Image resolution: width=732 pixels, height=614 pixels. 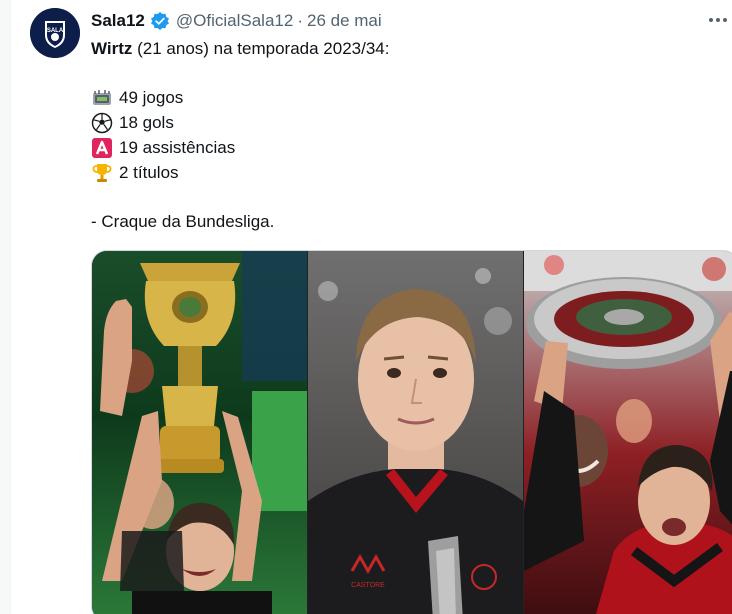 I want to click on tweet-header: Sala12 @OficialSala12 · 26 de mai, so click(x=236, y=21).